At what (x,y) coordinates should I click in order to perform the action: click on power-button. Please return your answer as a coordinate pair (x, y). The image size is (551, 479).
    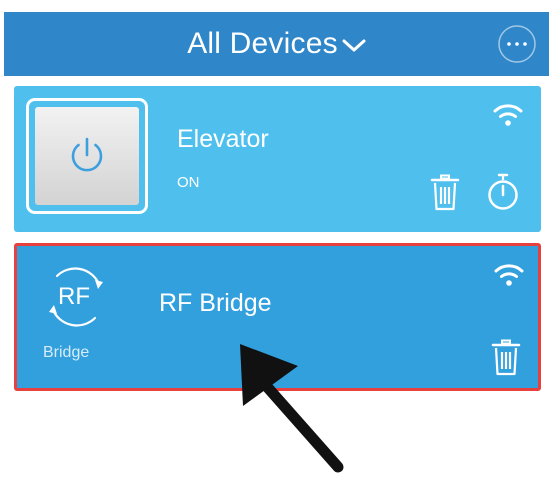
    Looking at the image, I should click on (87, 156).